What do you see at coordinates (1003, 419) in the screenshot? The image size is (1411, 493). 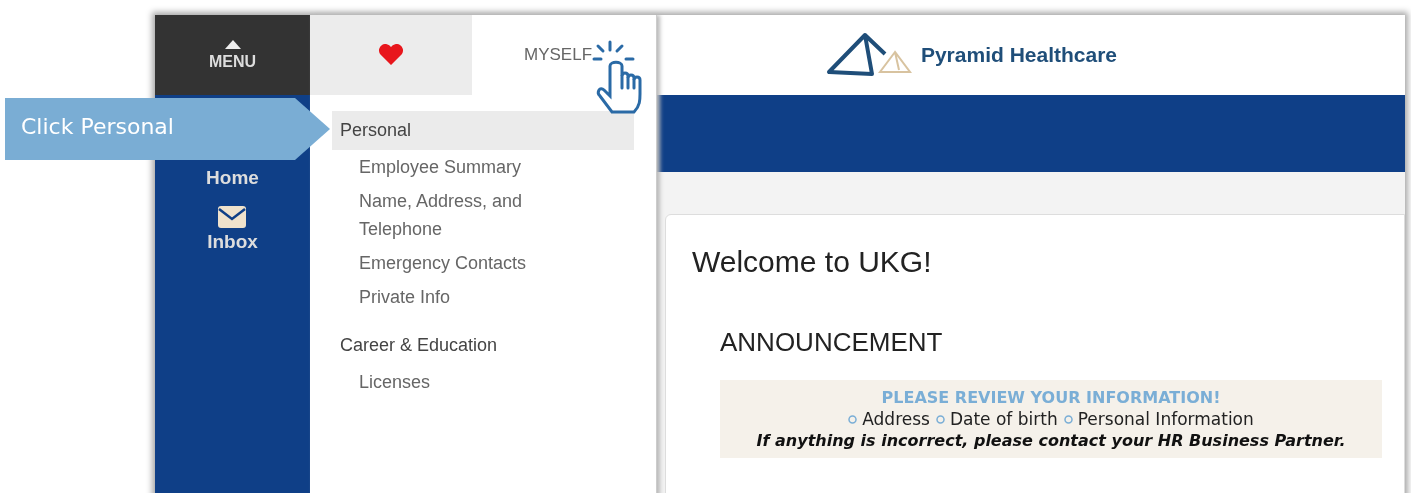 I see `notice-item: Date of birth` at bounding box center [1003, 419].